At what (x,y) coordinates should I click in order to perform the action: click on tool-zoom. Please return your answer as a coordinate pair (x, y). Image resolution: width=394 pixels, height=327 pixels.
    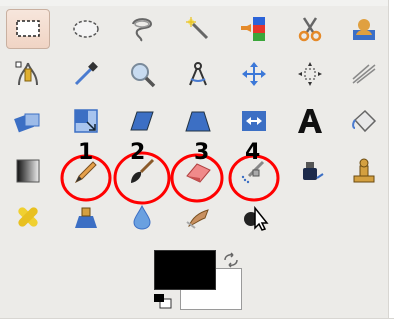
    Looking at the image, I should click on (142, 74).